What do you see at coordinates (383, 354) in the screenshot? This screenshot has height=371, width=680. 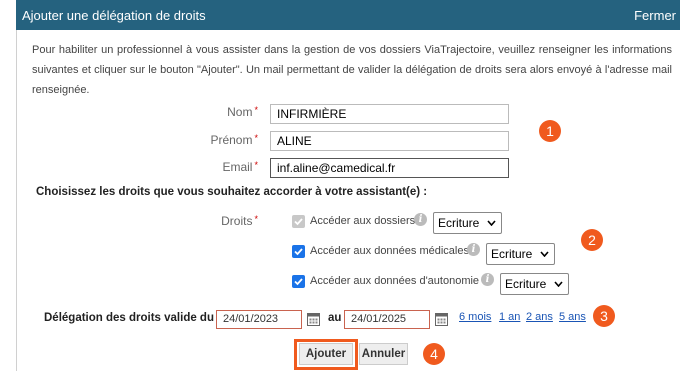 I see `cancel-button: Annuler` at bounding box center [383, 354].